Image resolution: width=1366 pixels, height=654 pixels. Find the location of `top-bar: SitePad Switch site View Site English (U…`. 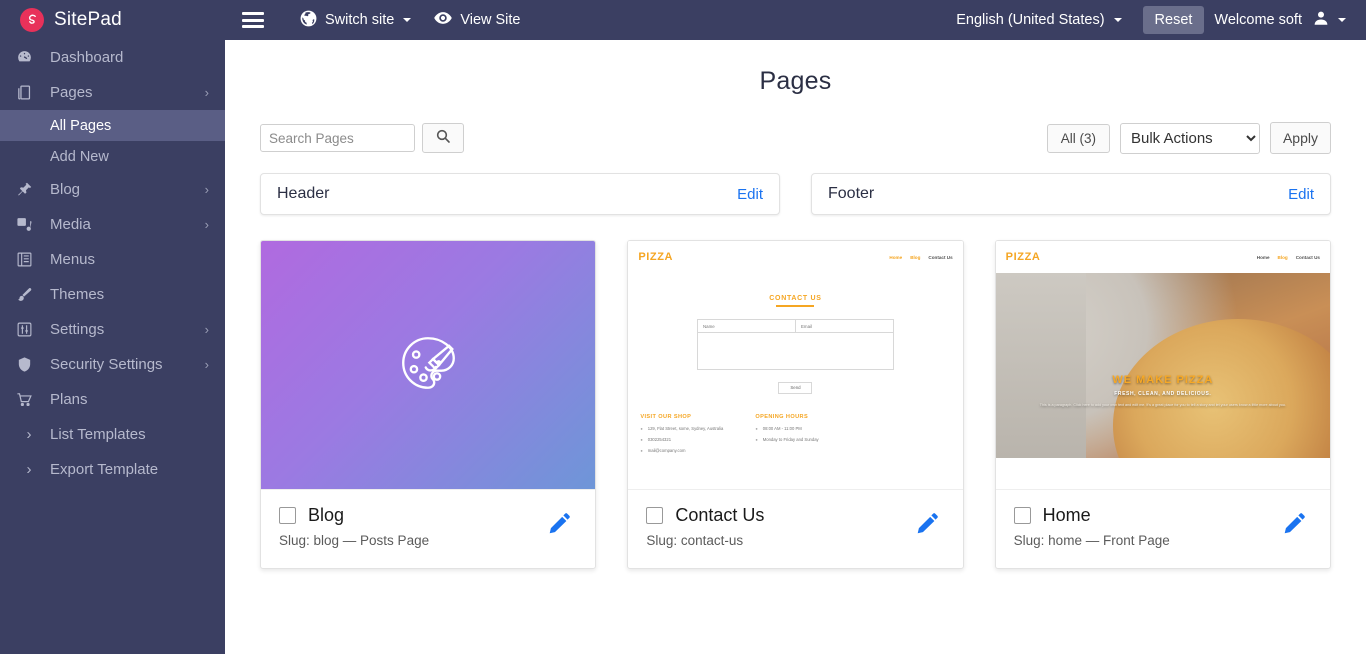

top-bar: SitePad Switch site View Site English (U… is located at coordinates (683, 20).